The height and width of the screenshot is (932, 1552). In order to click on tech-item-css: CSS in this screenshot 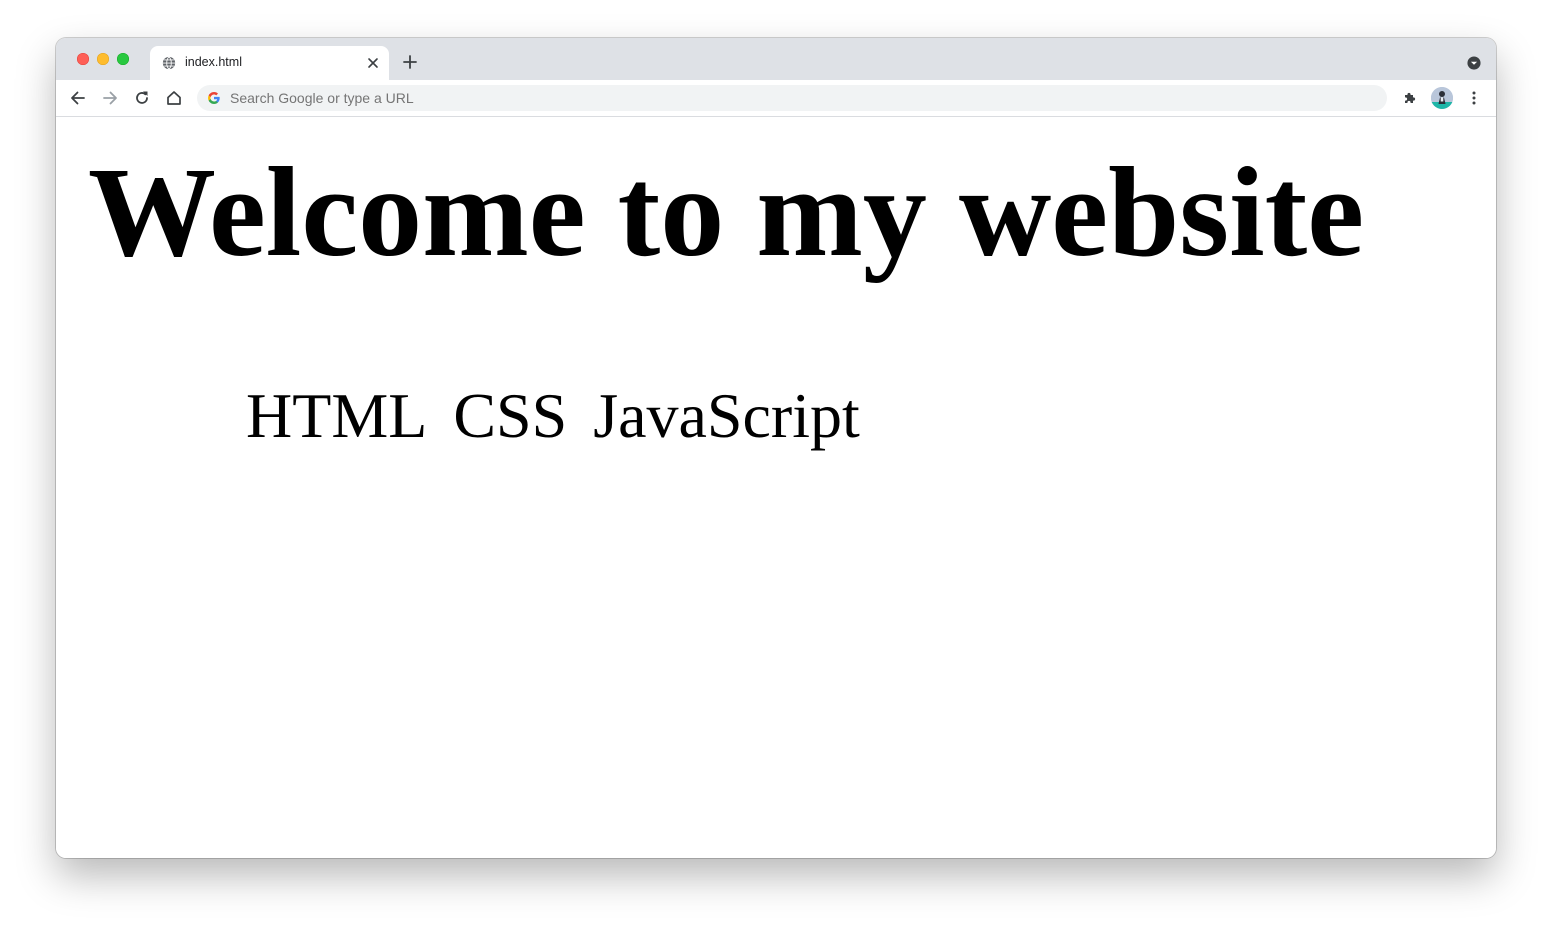, I will do `click(510, 415)`.